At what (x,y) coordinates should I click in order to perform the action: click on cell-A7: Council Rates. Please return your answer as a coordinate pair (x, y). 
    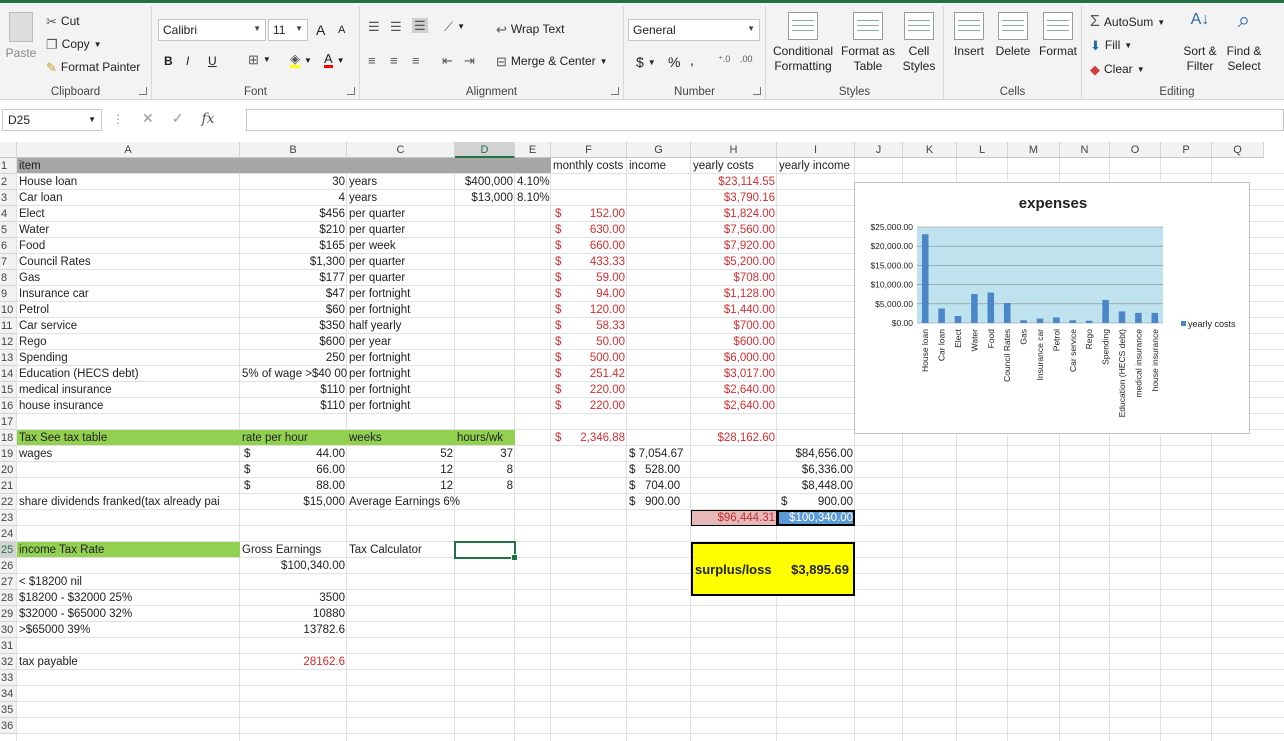
    Looking at the image, I should click on (55, 262).